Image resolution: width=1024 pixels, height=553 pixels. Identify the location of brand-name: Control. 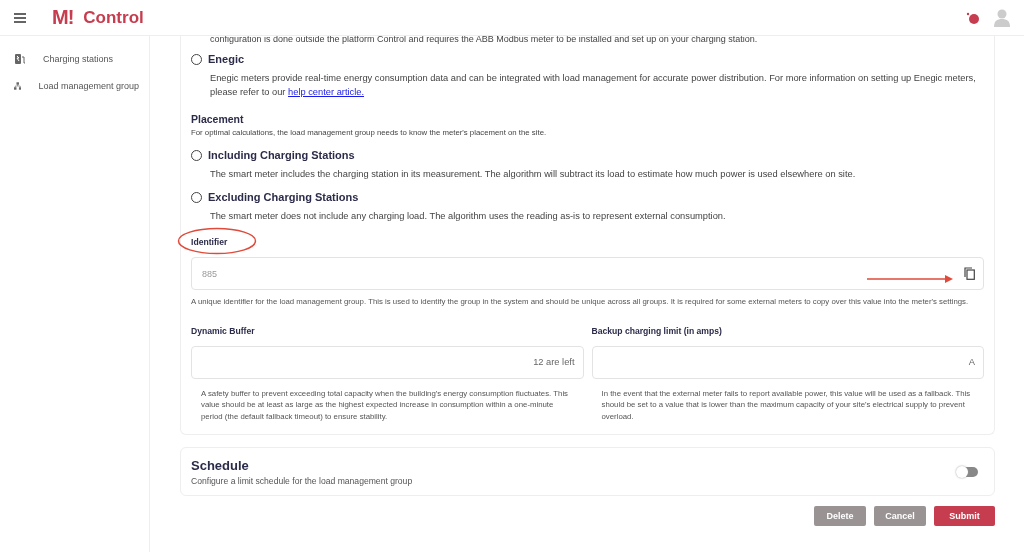
(113, 17).